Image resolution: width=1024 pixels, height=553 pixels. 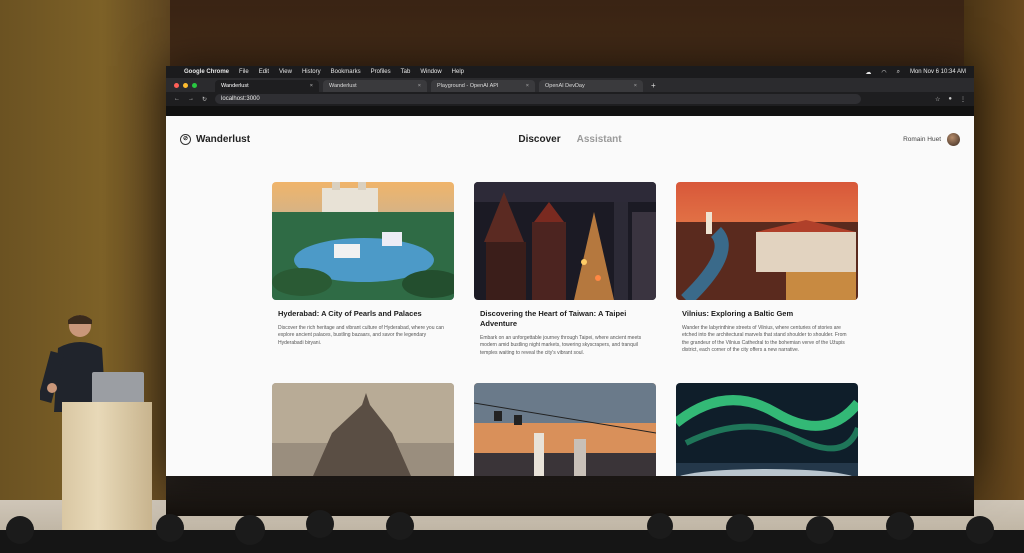 I want to click on card-image-hyderabad, so click(x=363, y=241).